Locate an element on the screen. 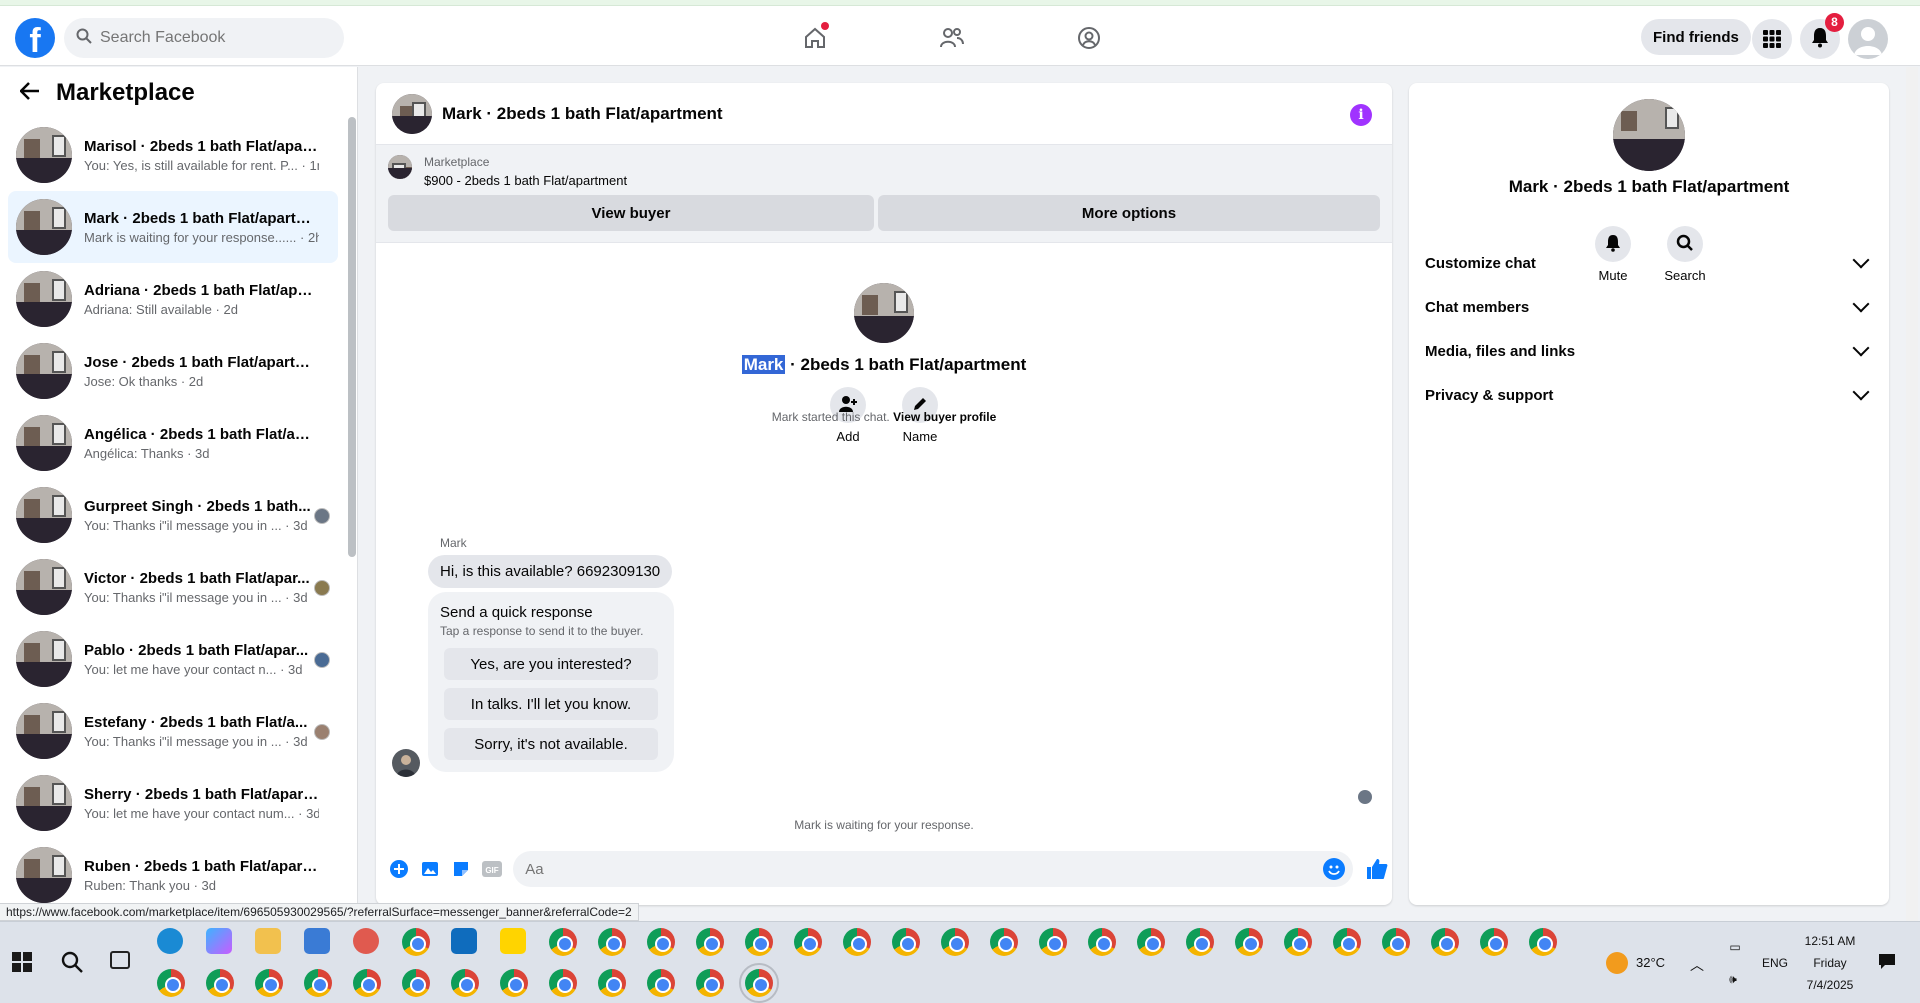 The image size is (1920, 1003). chevron-up-icon: ︿ is located at coordinates (1697, 965).